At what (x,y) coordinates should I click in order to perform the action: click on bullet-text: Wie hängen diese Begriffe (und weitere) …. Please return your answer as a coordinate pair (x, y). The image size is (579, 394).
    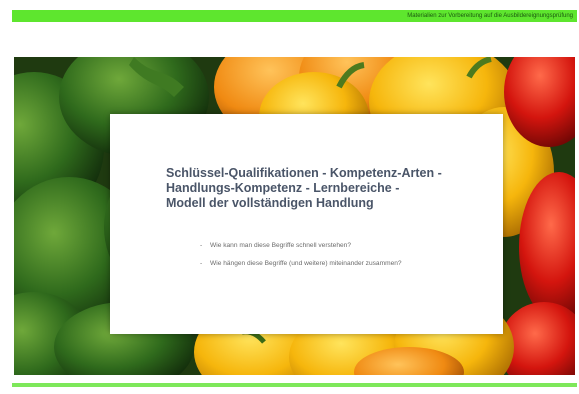
    Looking at the image, I should click on (306, 263).